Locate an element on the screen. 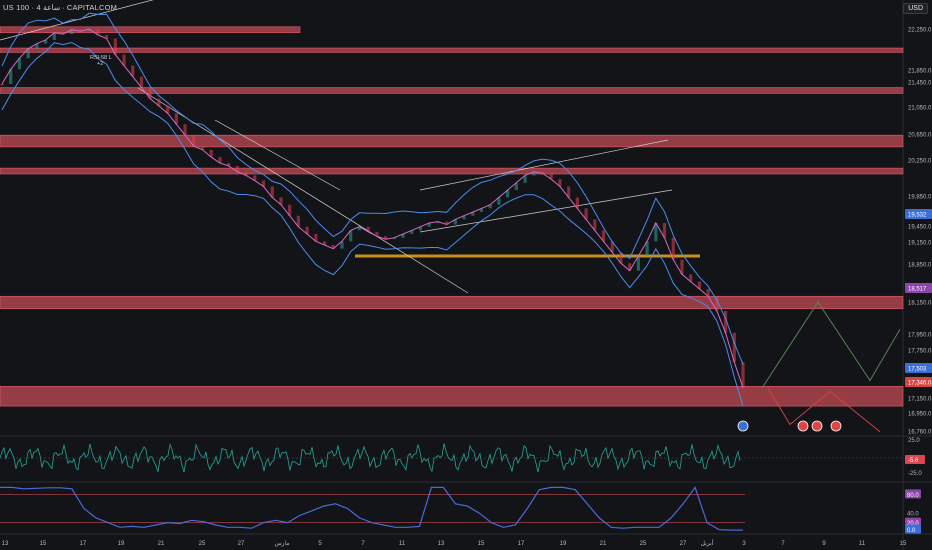  price-axis-tick: 21,050.0 is located at coordinates (920, 109).